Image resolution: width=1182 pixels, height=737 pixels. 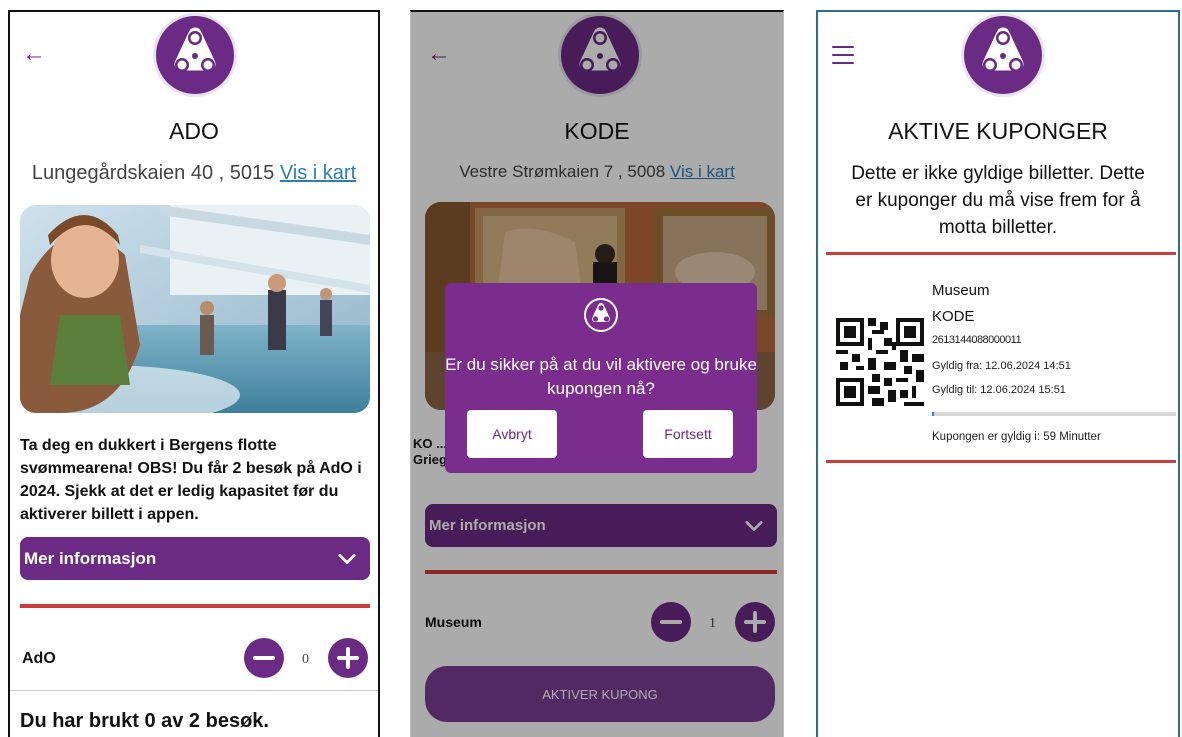 What do you see at coordinates (305, 659) in the screenshot?
I see `ticket-count: 0` at bounding box center [305, 659].